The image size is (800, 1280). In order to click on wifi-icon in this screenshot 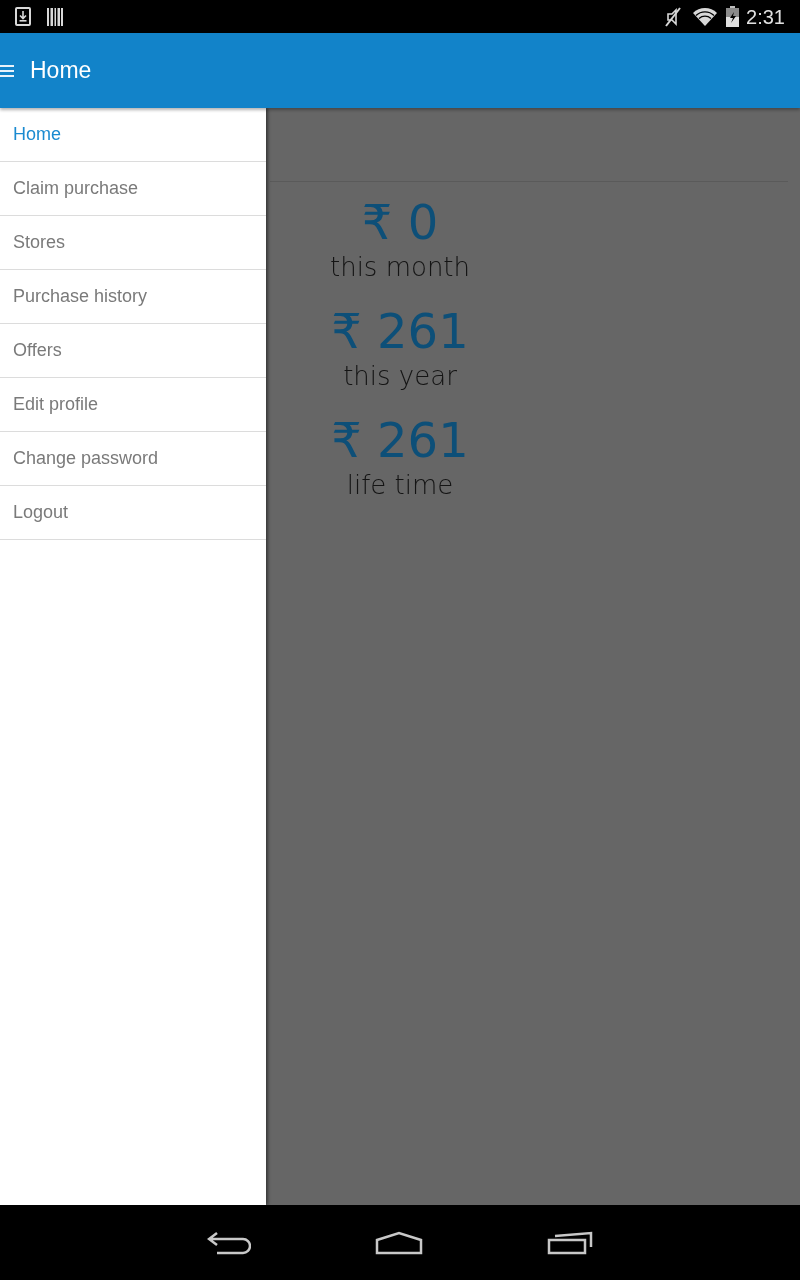, I will do `click(705, 16)`.